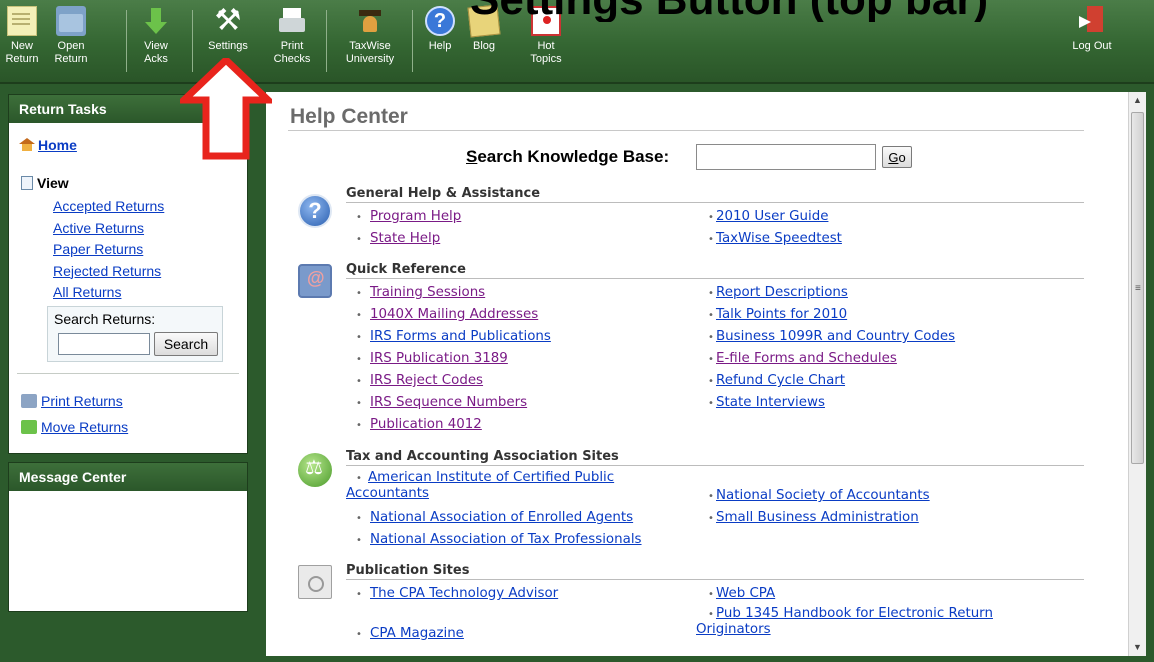 This screenshot has width=1154, height=662. Describe the element at coordinates (779, 238) in the screenshot. I see `speedtest-link: TaxWise Speedtest` at that location.